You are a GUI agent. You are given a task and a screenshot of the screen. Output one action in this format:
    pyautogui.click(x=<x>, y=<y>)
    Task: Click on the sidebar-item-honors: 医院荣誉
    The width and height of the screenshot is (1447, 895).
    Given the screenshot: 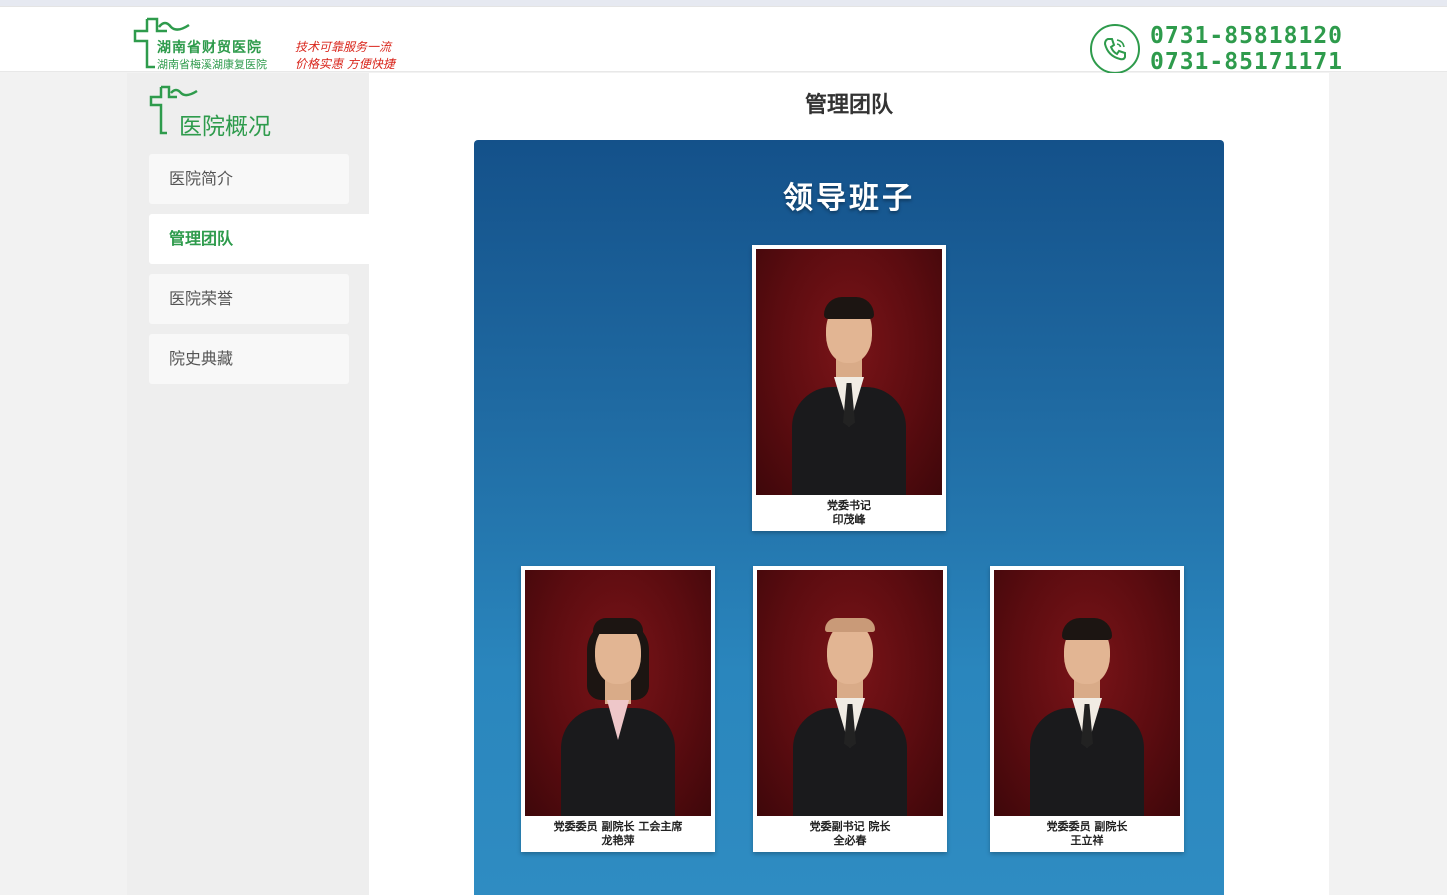 What is the action you would take?
    pyautogui.click(x=249, y=299)
    